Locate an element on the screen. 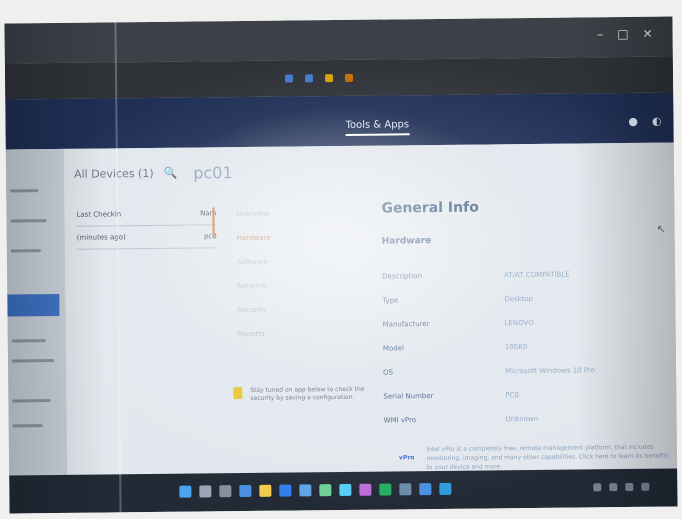 The width and height of the screenshot is (682, 519). lightbulb-icon is located at coordinates (238, 393).